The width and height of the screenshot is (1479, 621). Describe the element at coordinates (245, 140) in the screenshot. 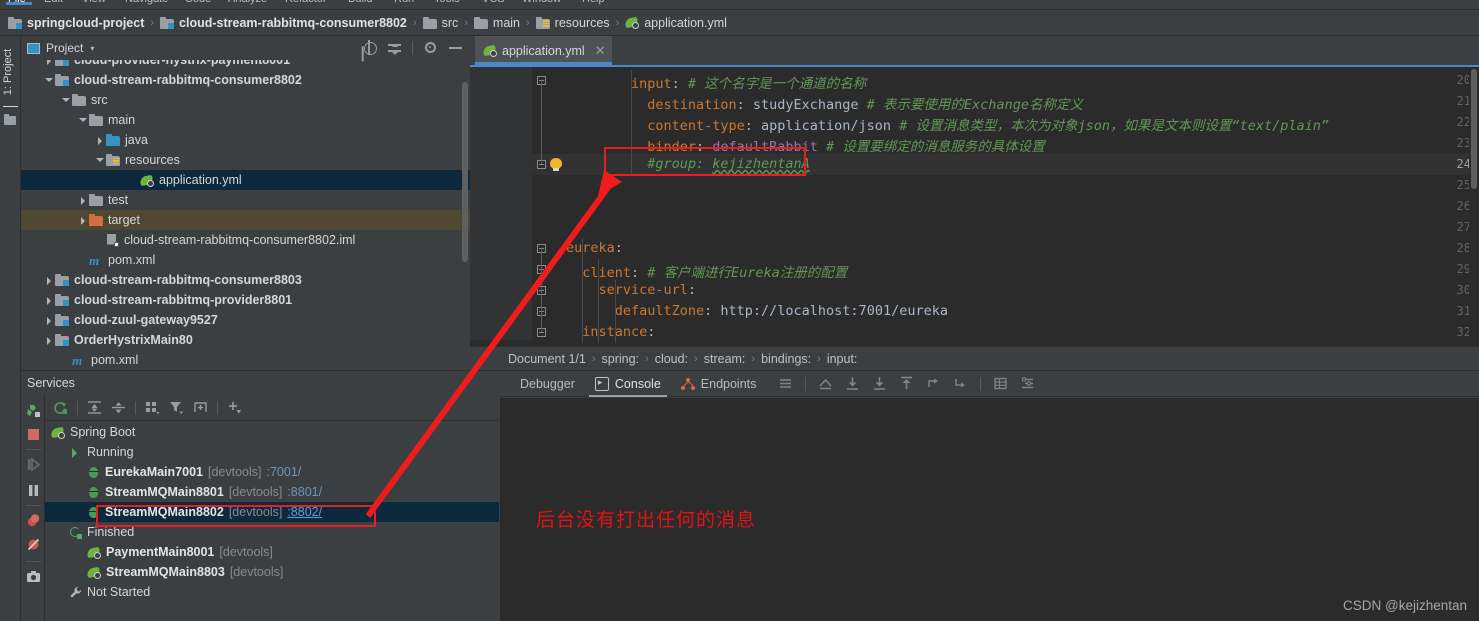

I see `project-tree-row: java` at that location.